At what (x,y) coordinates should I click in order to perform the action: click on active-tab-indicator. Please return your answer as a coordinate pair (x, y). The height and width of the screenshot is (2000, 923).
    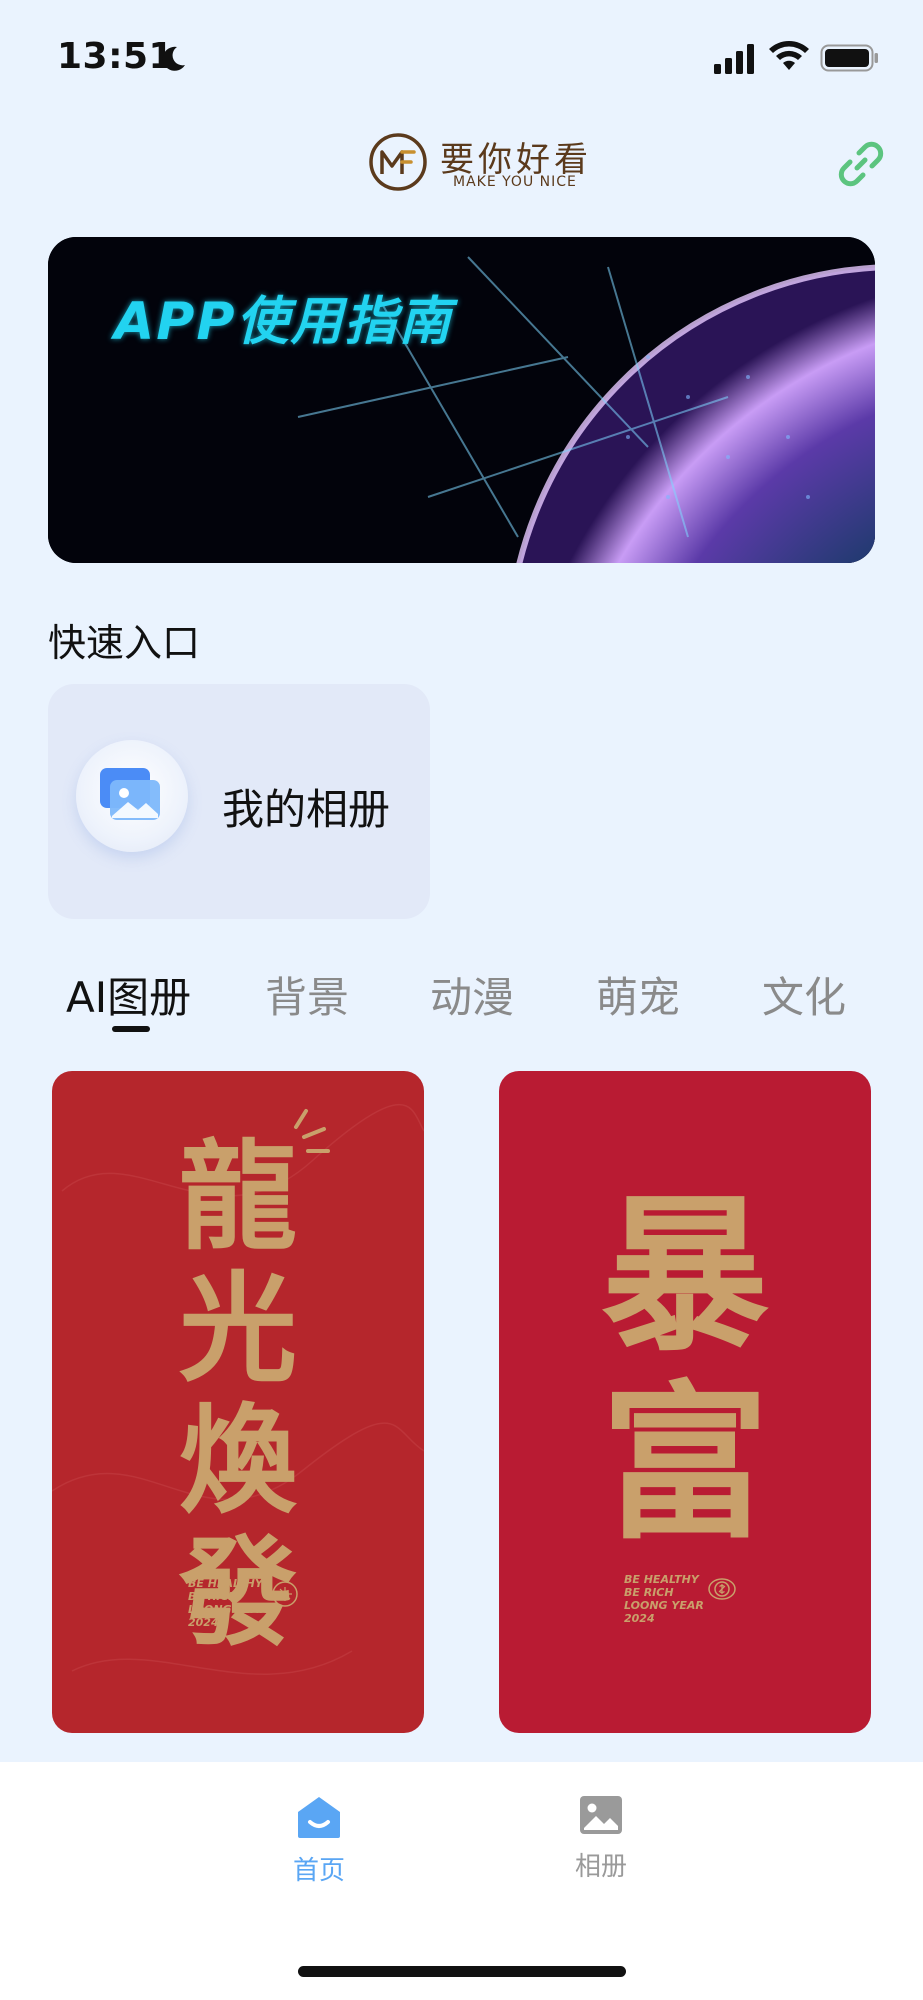
    Looking at the image, I should click on (131, 1029).